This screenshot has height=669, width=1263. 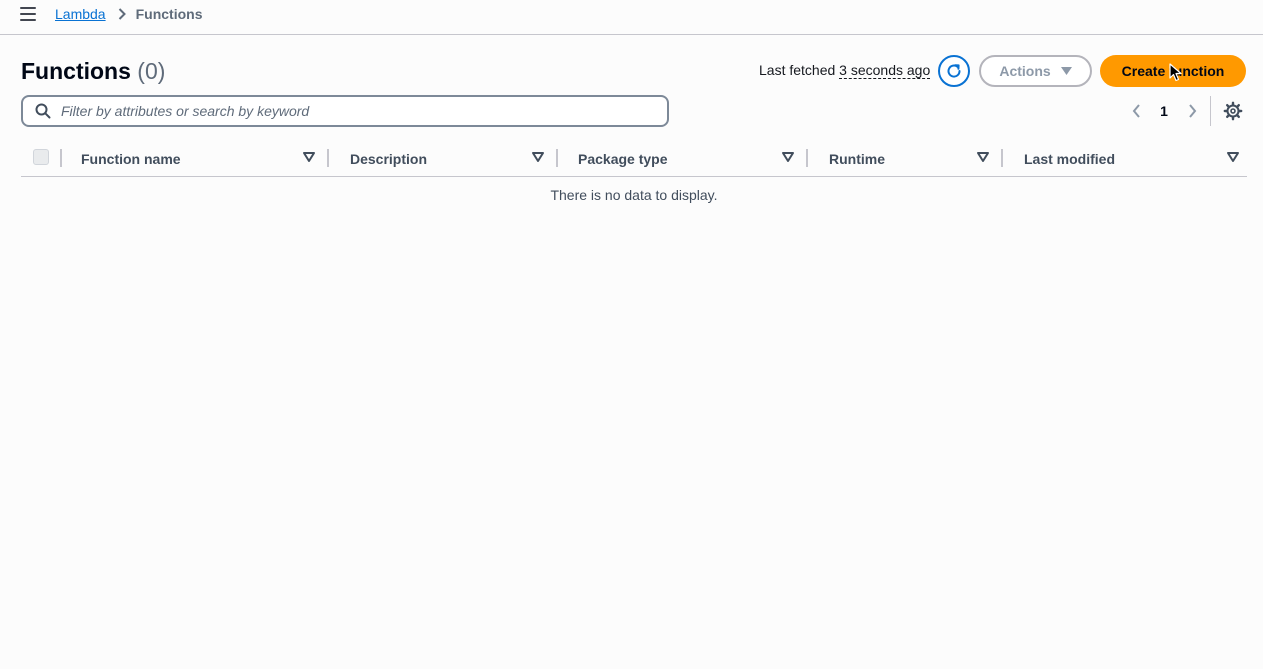 What do you see at coordinates (128, 14) in the screenshot?
I see `breadcrumb: Lambda Functions` at bounding box center [128, 14].